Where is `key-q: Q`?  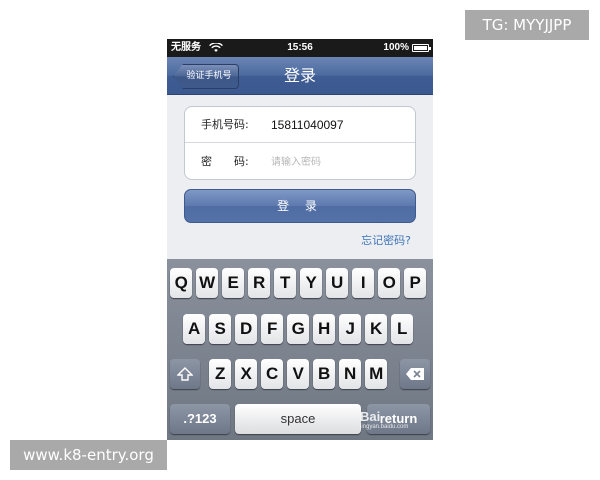
key-q: Q is located at coordinates (181, 283).